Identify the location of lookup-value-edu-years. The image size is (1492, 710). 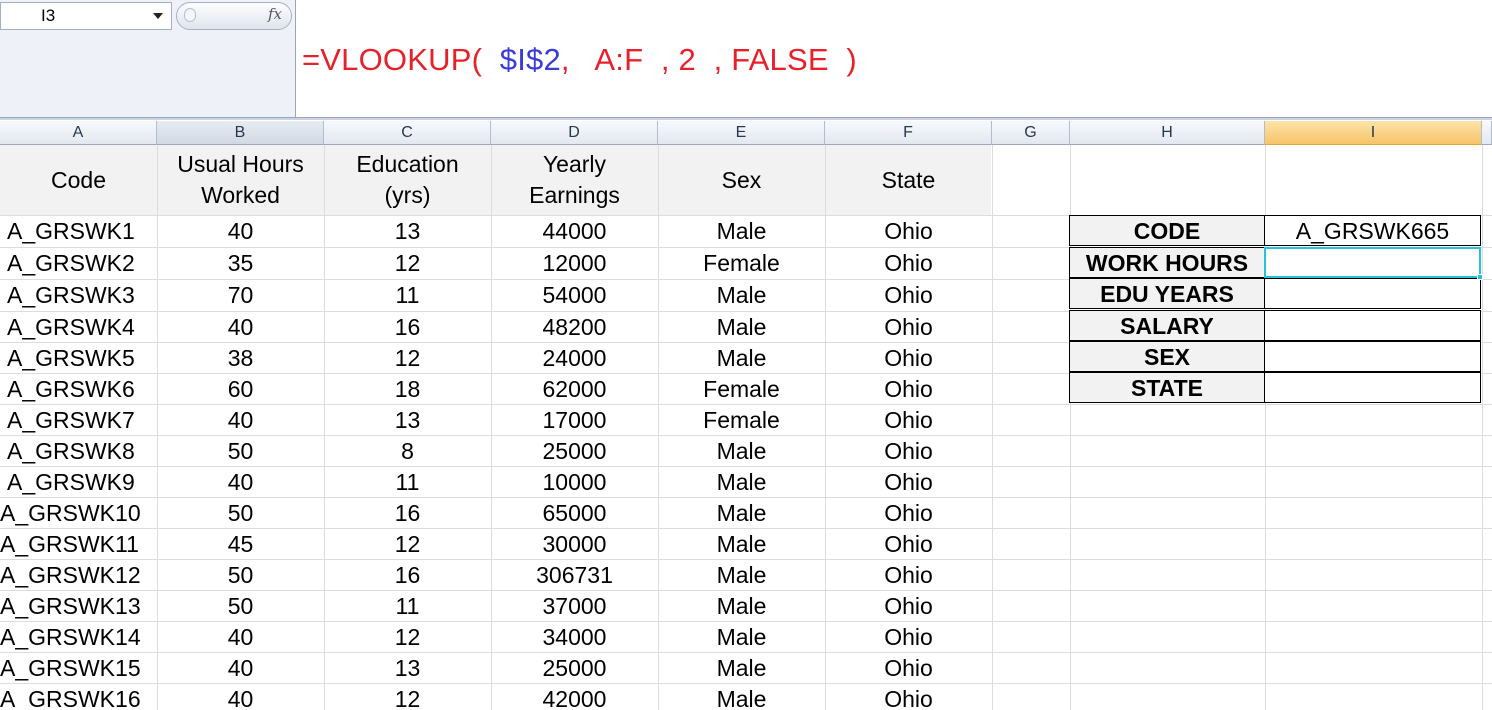
(1372, 293).